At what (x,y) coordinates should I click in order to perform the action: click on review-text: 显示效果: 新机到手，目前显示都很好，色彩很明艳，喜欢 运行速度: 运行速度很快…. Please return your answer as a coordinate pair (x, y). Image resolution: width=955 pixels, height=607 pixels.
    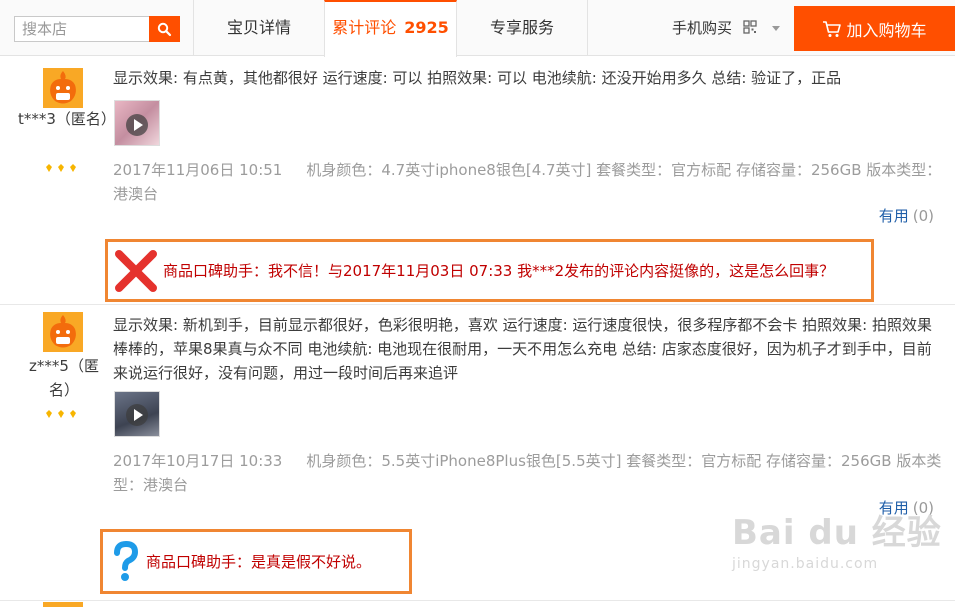
    Looking at the image, I should click on (523, 349).